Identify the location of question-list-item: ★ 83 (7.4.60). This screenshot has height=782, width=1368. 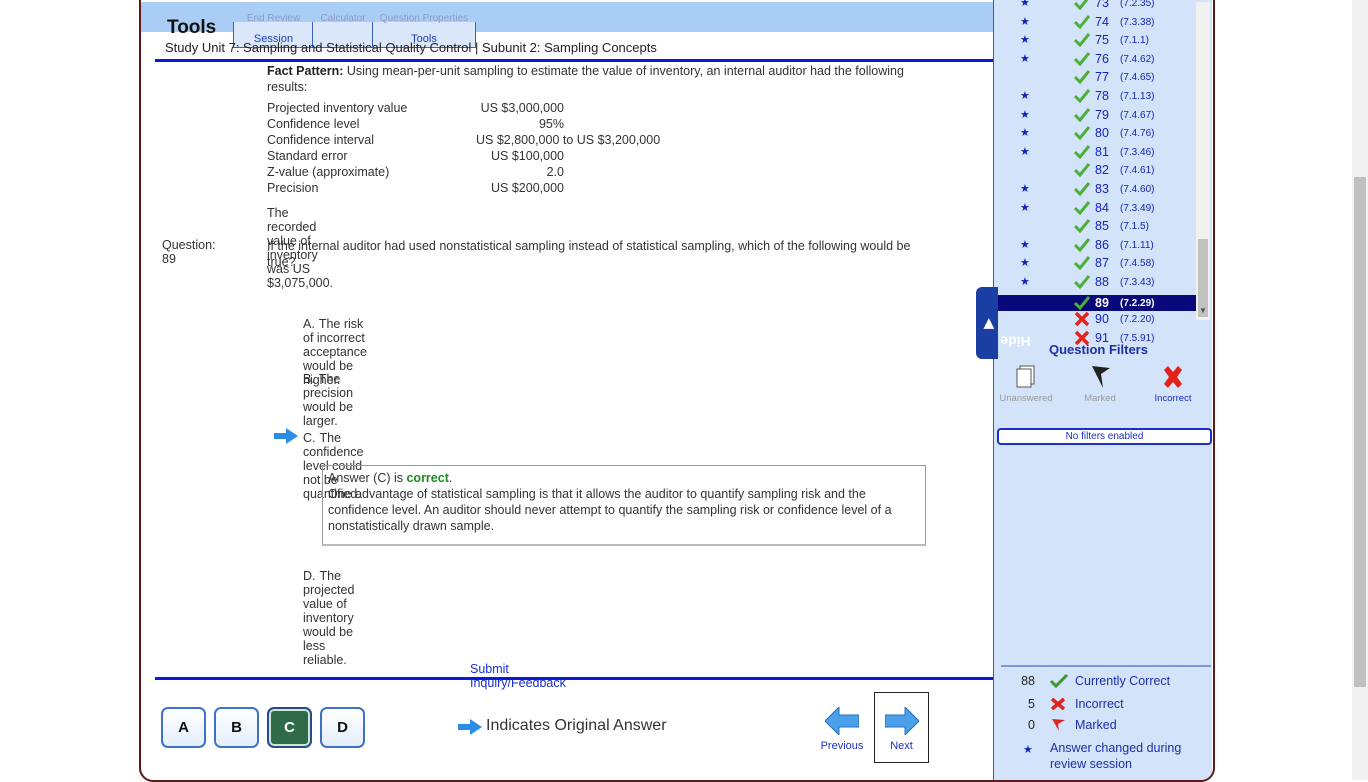
(1095, 190).